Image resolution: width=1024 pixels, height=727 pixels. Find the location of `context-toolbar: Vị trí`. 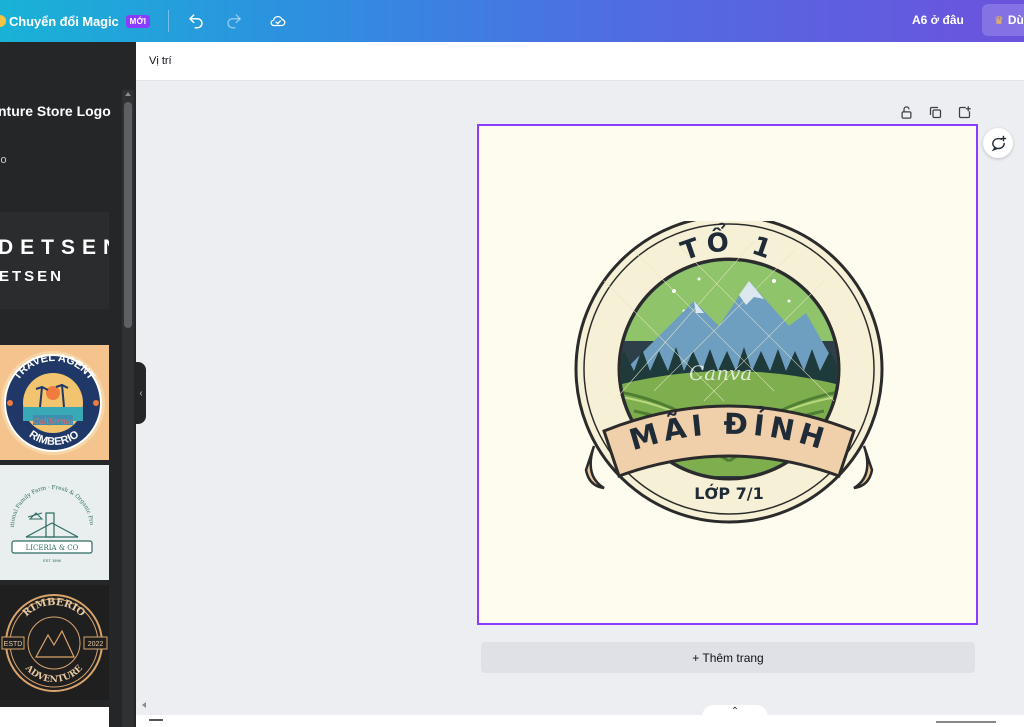

context-toolbar: Vị trí is located at coordinates (580, 61).